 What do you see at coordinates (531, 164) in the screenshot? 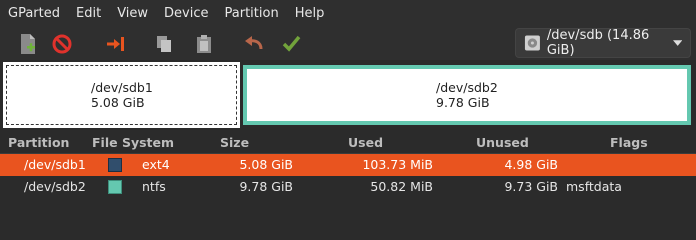
I see `cell-unused: 4.98 GiB` at bounding box center [531, 164].